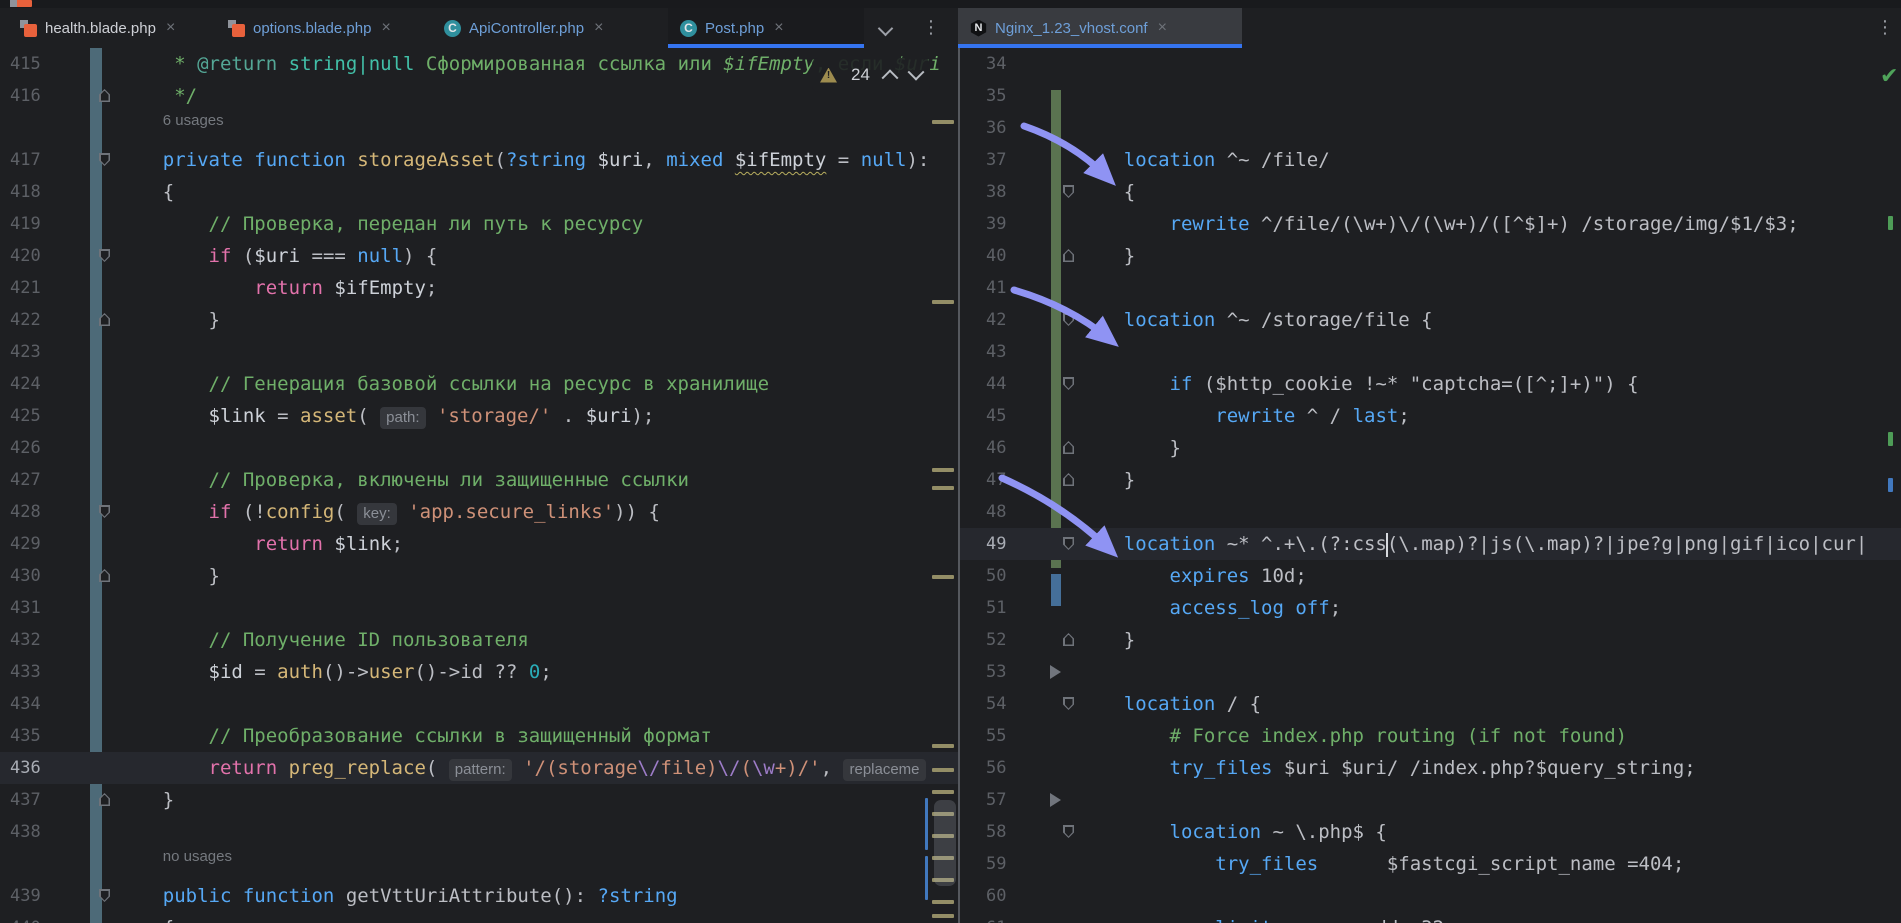  Describe the element at coordinates (479, 320) in the screenshot. I see `code-line: 422 }` at that location.